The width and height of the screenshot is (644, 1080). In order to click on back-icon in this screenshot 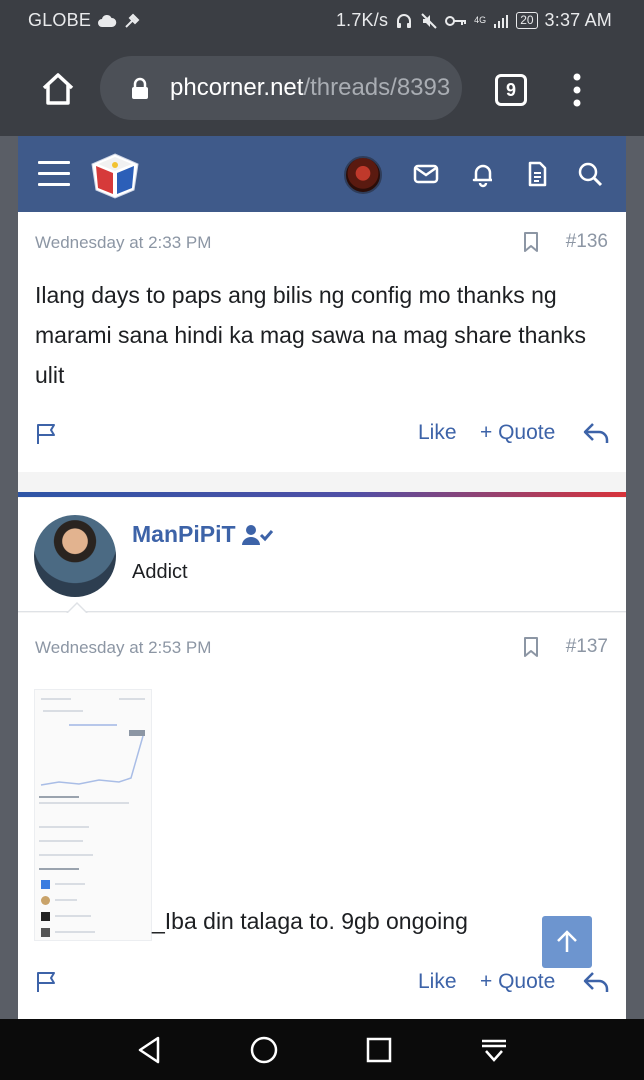, I will do `click(149, 1050)`.